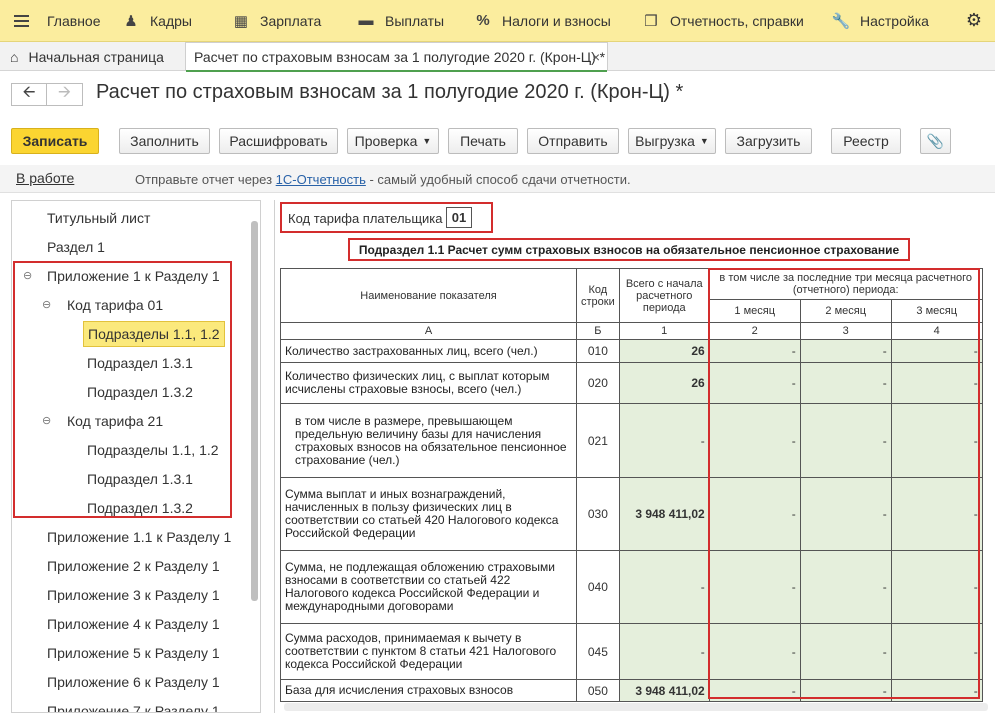 The height and width of the screenshot is (721, 995). I want to click on menu-item-main: Главное, so click(56, 21).